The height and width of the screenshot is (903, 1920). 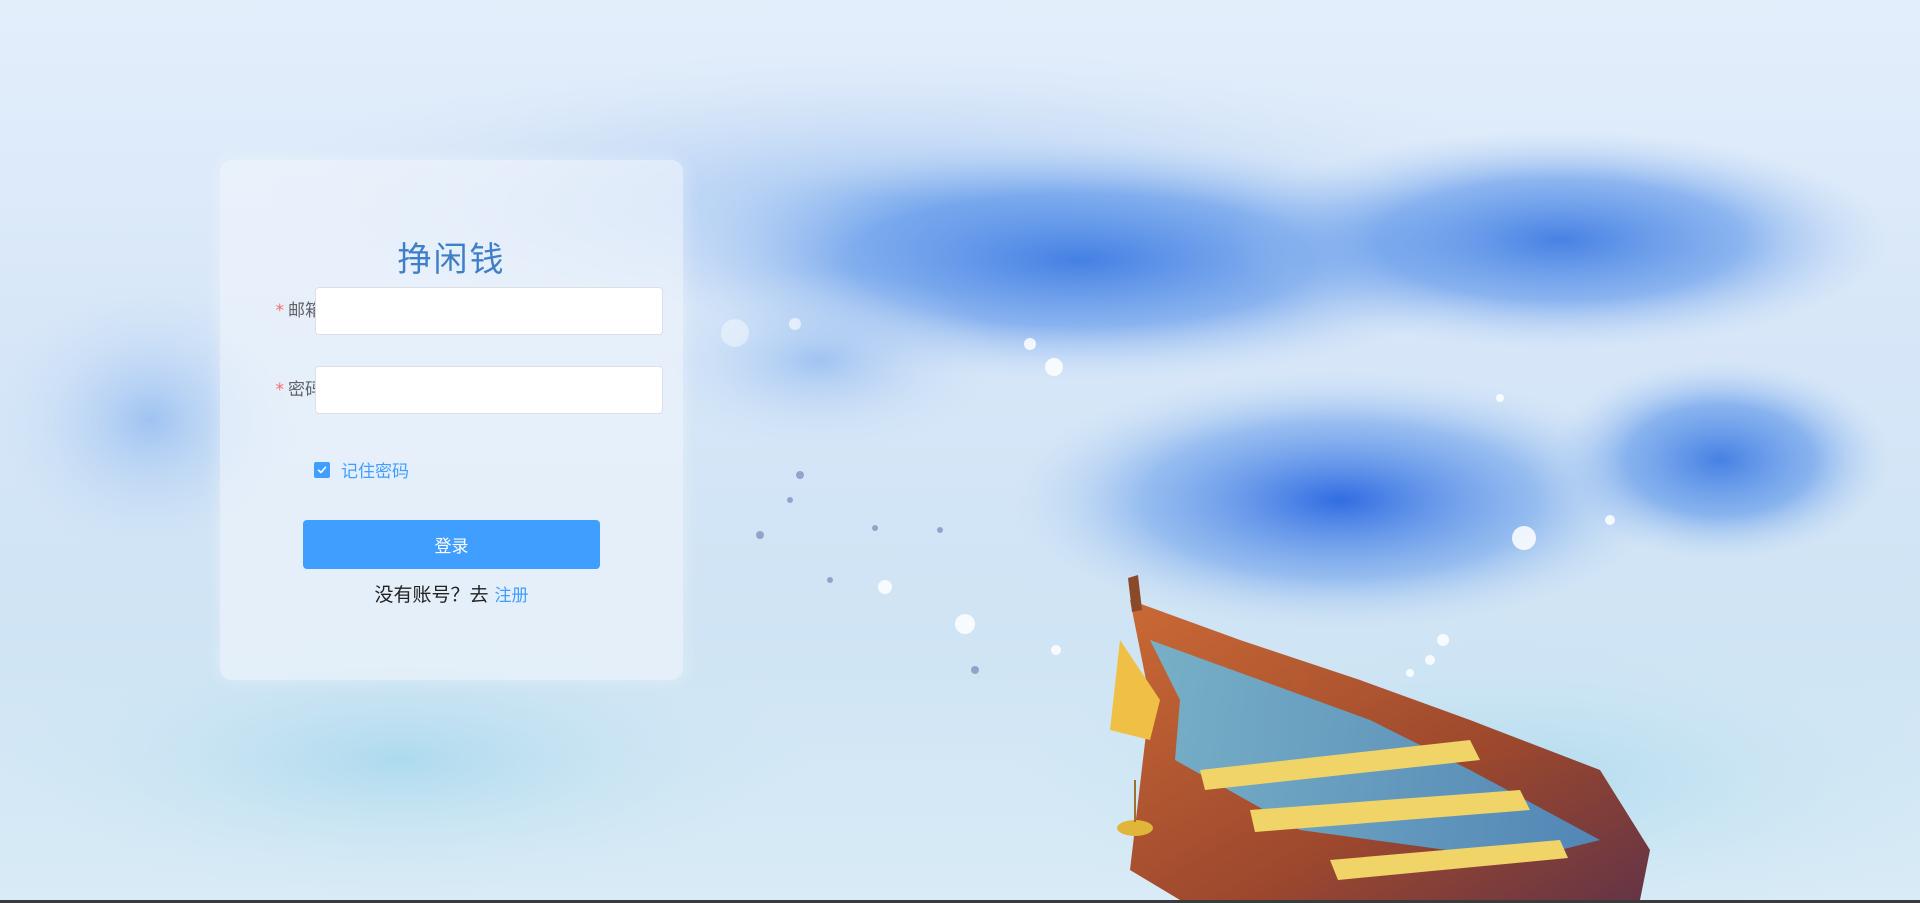 I want to click on checkmark-icon, so click(x=322, y=469).